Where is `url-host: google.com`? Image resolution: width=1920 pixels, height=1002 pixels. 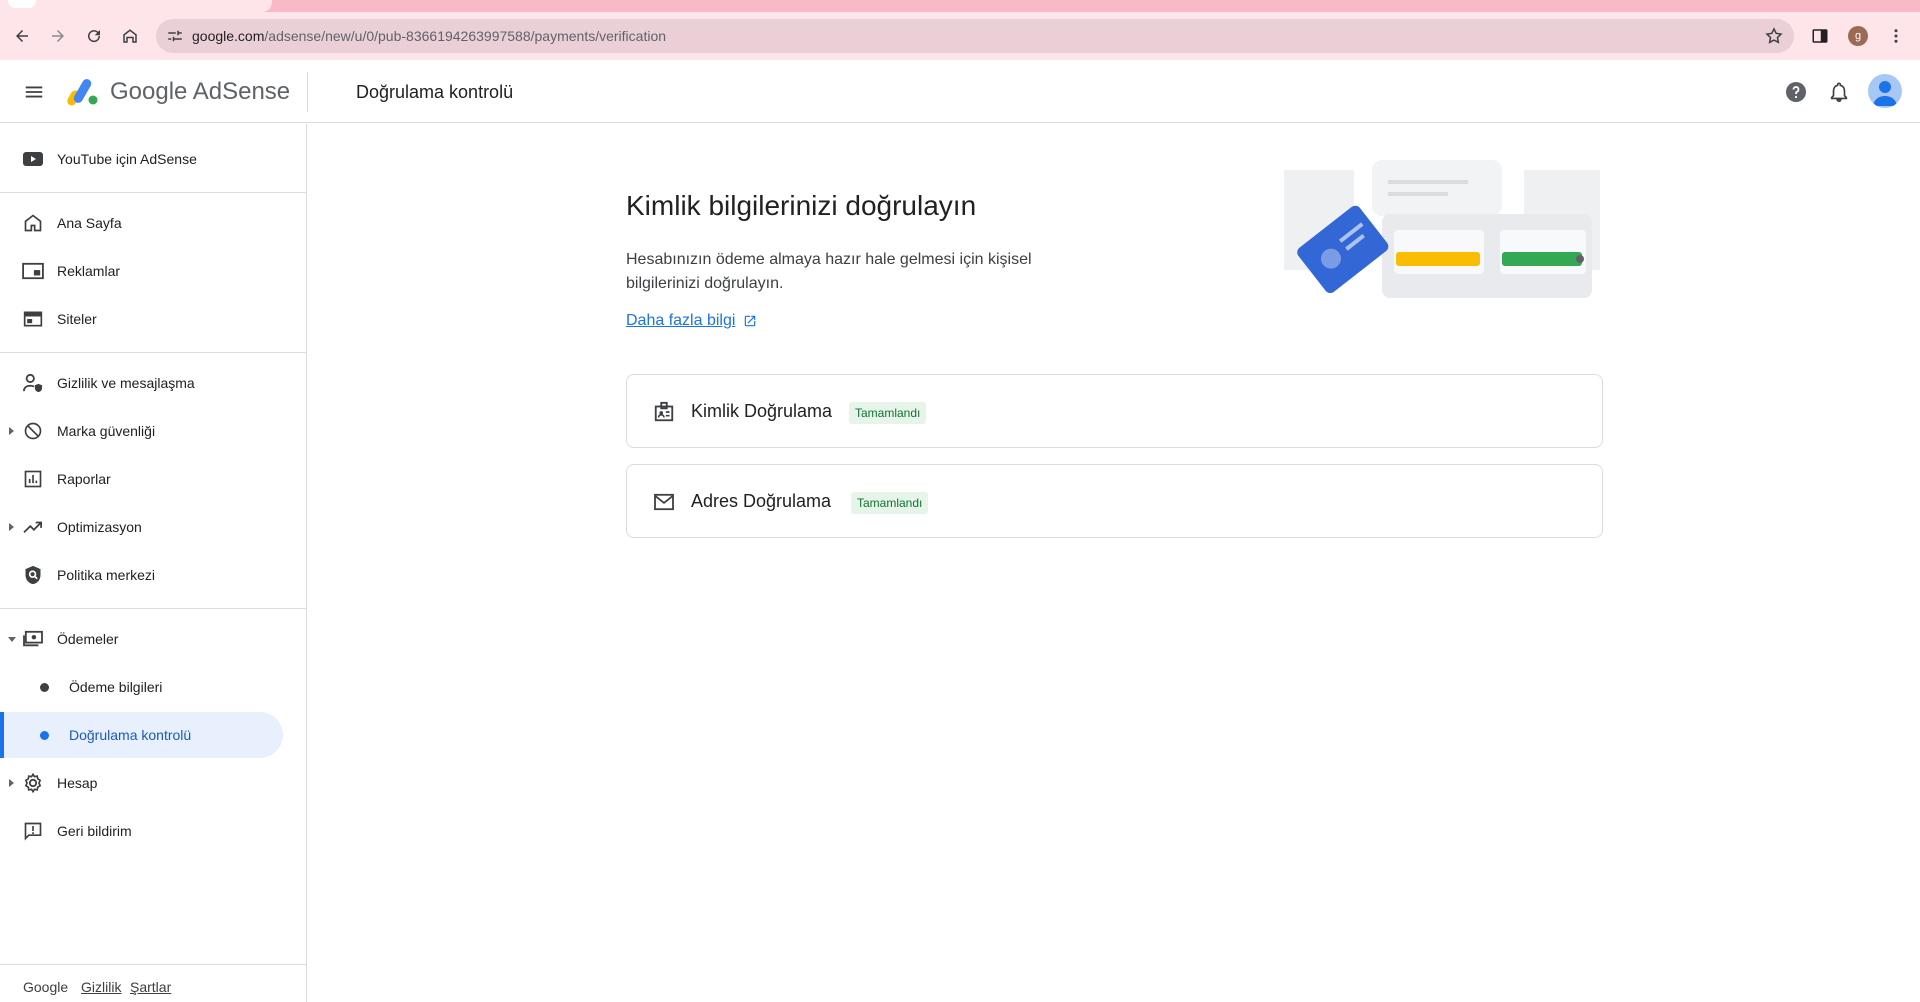
url-host: google.com is located at coordinates (228, 36).